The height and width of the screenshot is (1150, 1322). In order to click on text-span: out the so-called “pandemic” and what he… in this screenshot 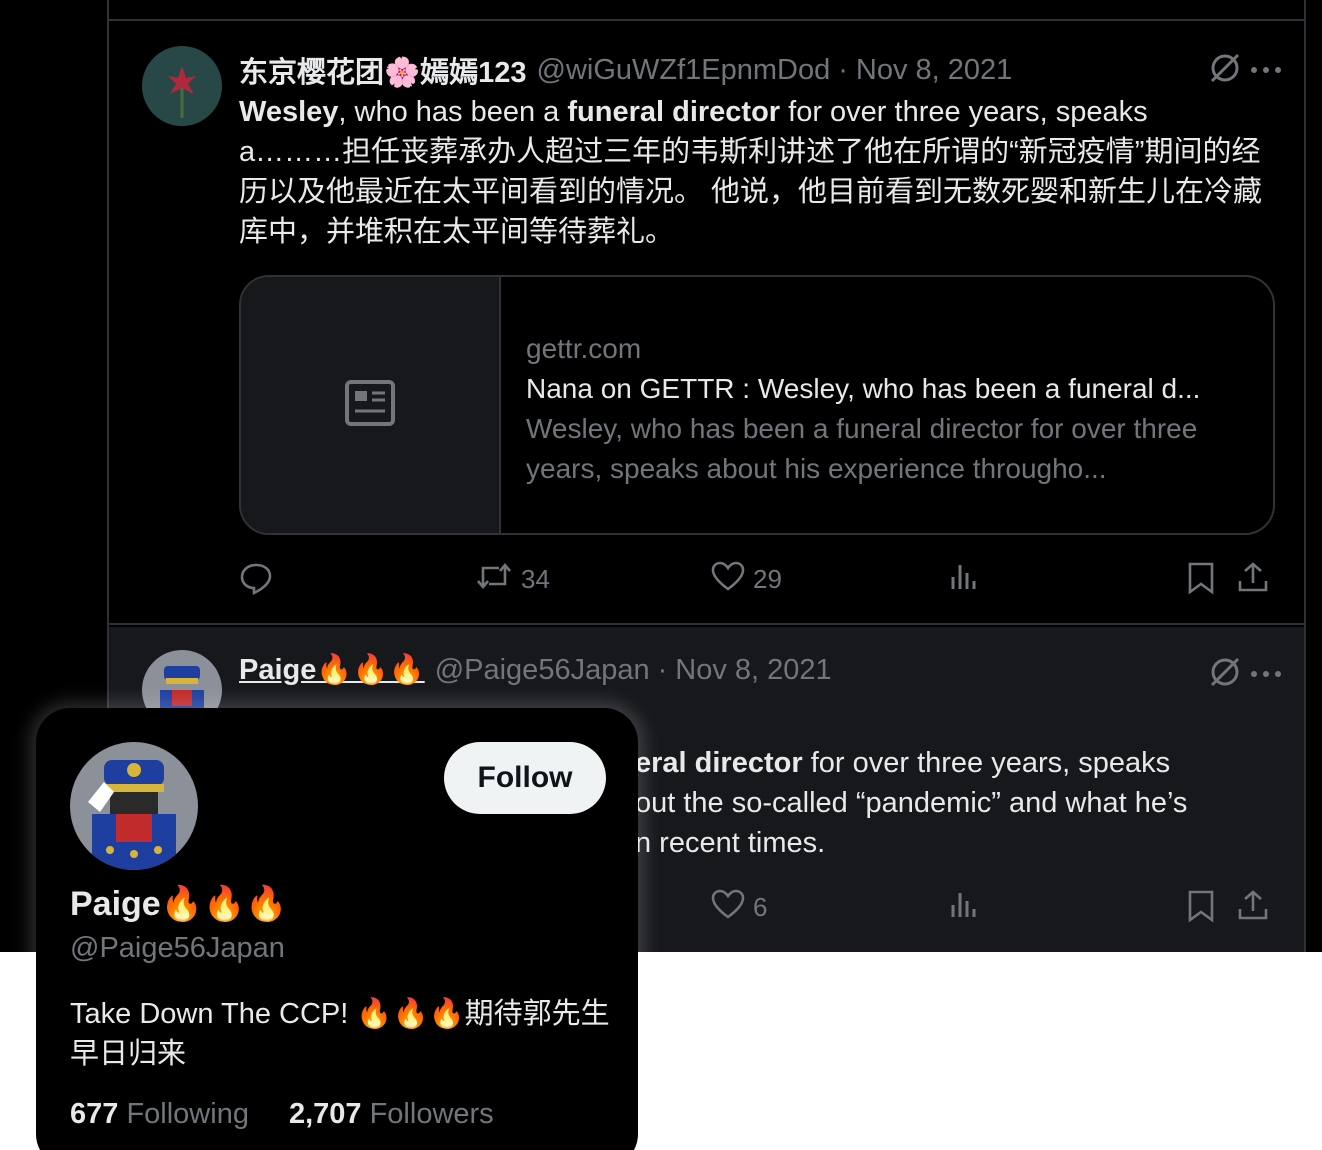, I will do `click(911, 803)`.